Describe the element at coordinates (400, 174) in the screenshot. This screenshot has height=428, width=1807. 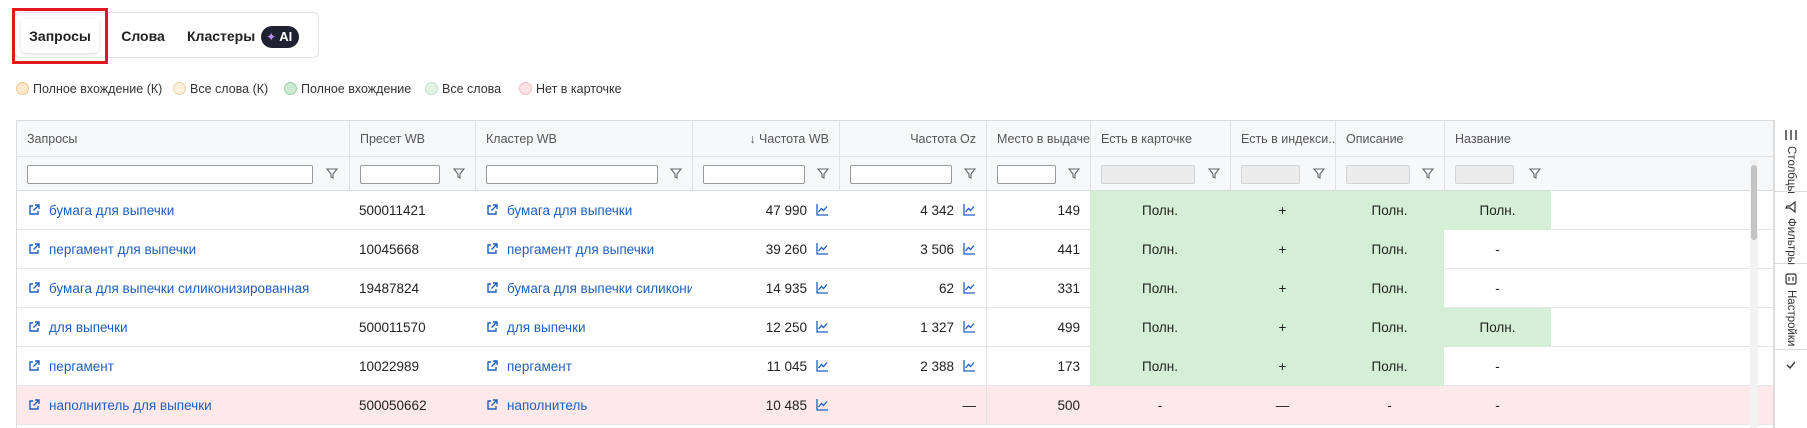
I see `filter-input-preset` at that location.